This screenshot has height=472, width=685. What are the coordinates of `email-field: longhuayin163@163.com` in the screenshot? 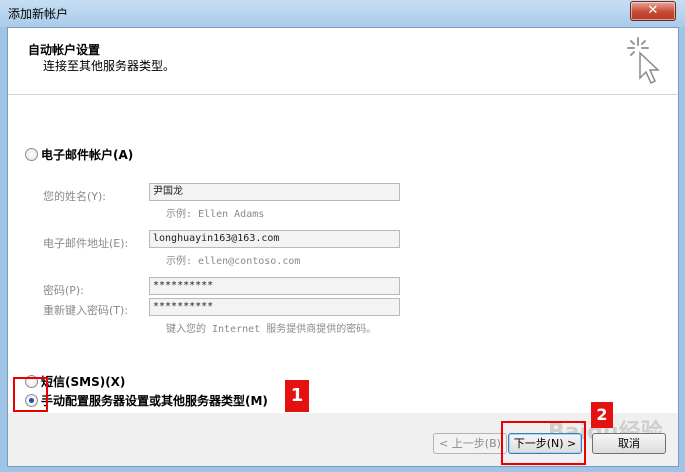 It's located at (274, 239).